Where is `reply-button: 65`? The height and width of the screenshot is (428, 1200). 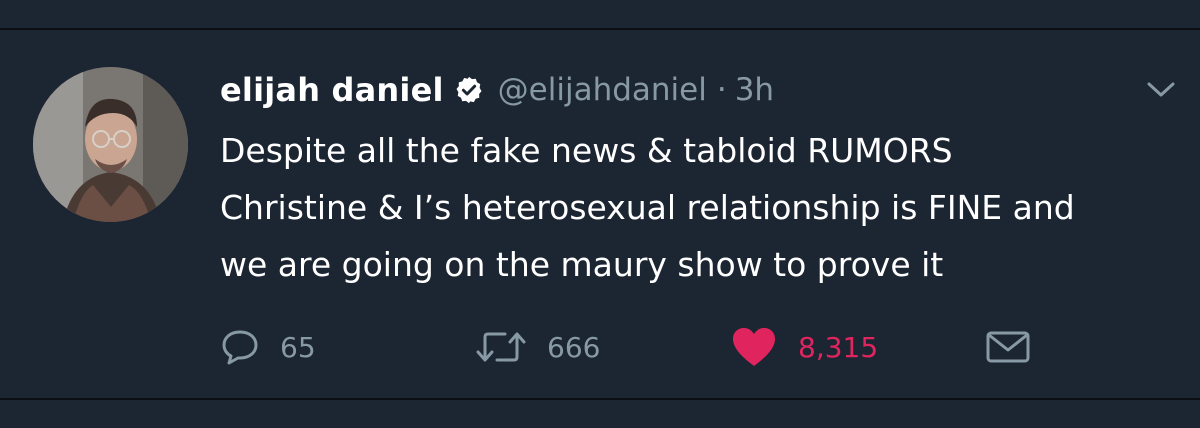
reply-button: 65 is located at coordinates (268, 347).